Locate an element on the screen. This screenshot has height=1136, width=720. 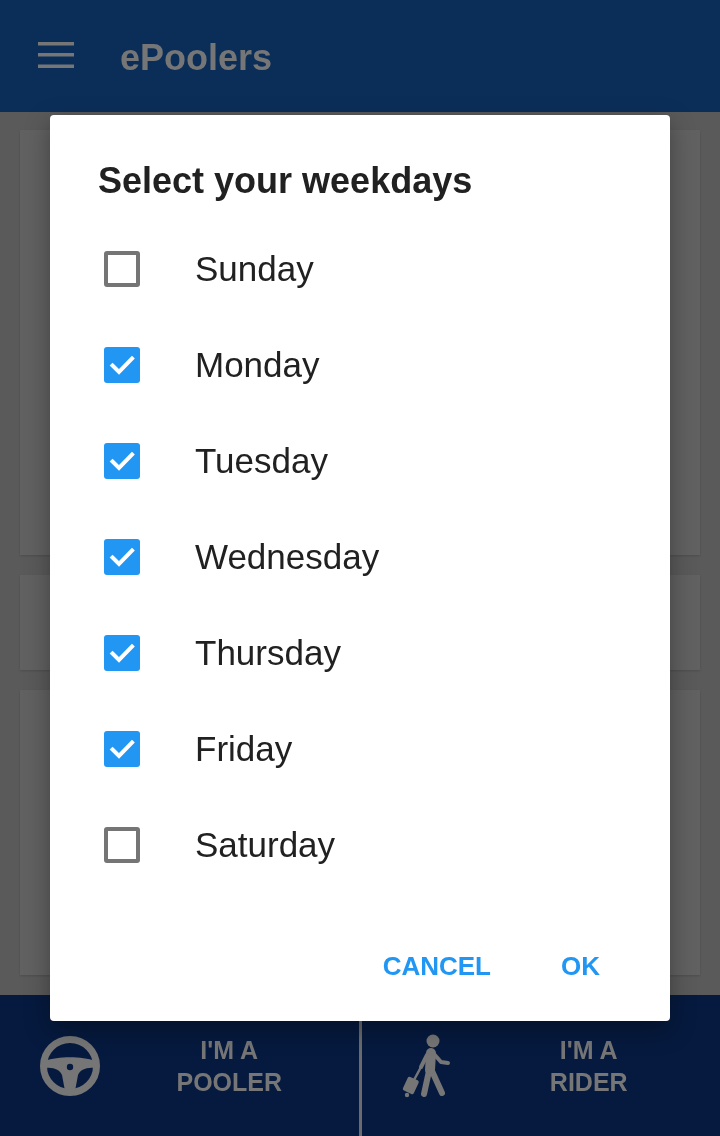
weekday-label: Saturday is located at coordinates (265, 845).